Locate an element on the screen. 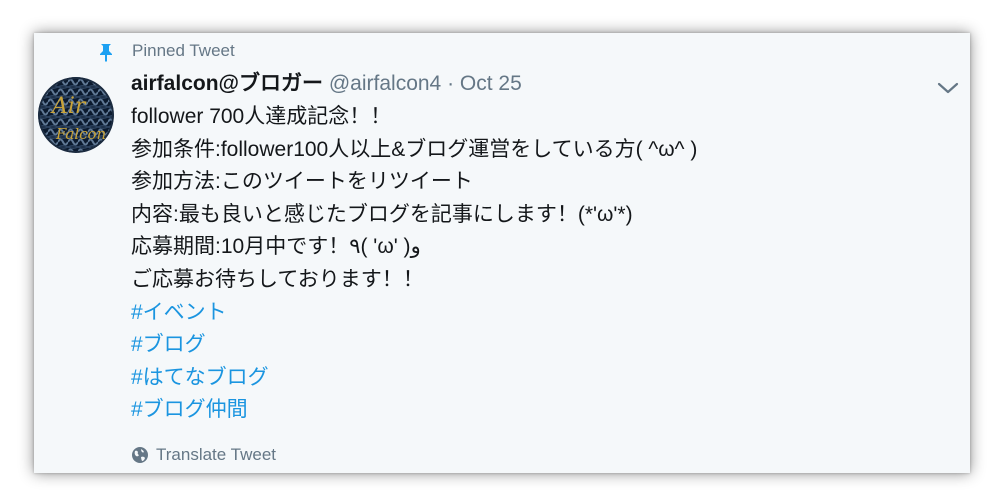 The image size is (1002, 504). tweet-line: follower 700人達成記念！！ is located at coordinates (261, 116).